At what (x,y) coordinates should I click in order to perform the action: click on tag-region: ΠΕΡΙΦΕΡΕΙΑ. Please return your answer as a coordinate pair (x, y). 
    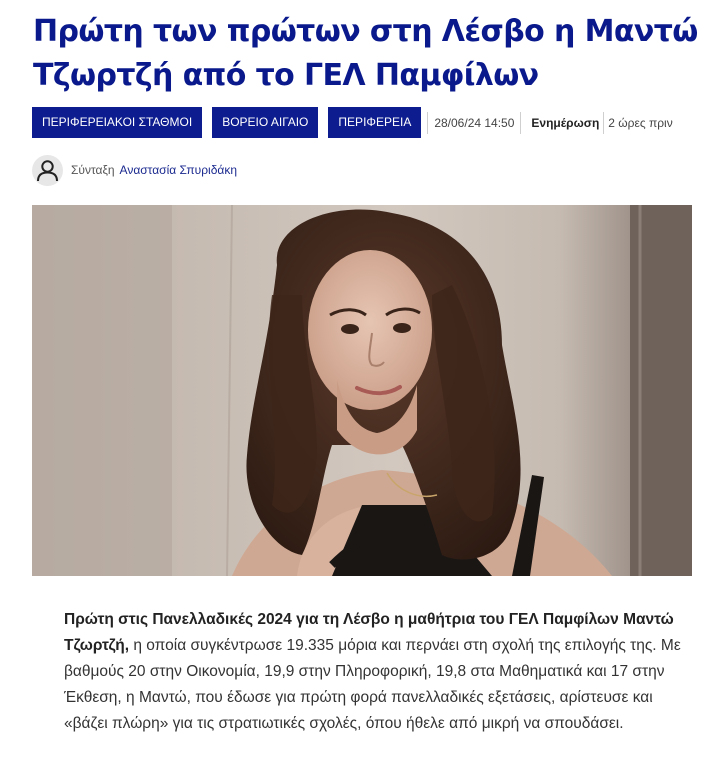
    Looking at the image, I should click on (375, 122).